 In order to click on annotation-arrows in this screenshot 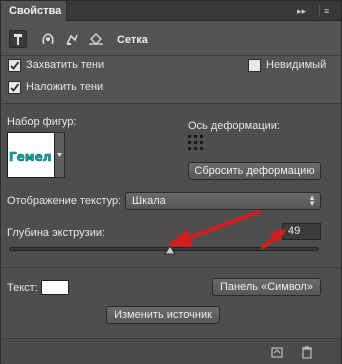, I will do `click(227, 229)`.